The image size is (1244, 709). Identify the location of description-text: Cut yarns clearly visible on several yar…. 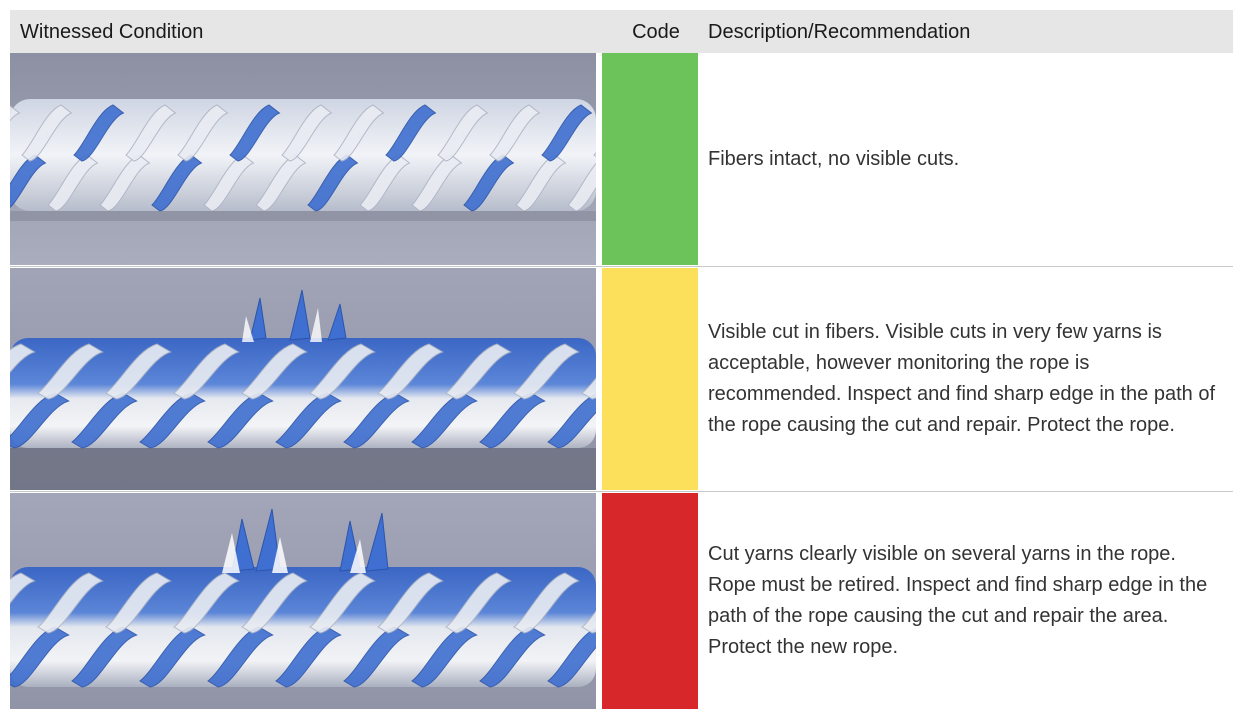
(958, 600).